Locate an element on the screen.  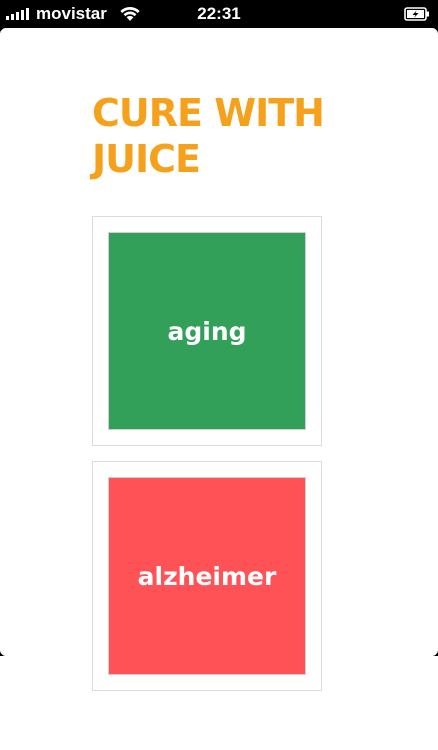
category-tile-aging: aging is located at coordinates (207, 331).